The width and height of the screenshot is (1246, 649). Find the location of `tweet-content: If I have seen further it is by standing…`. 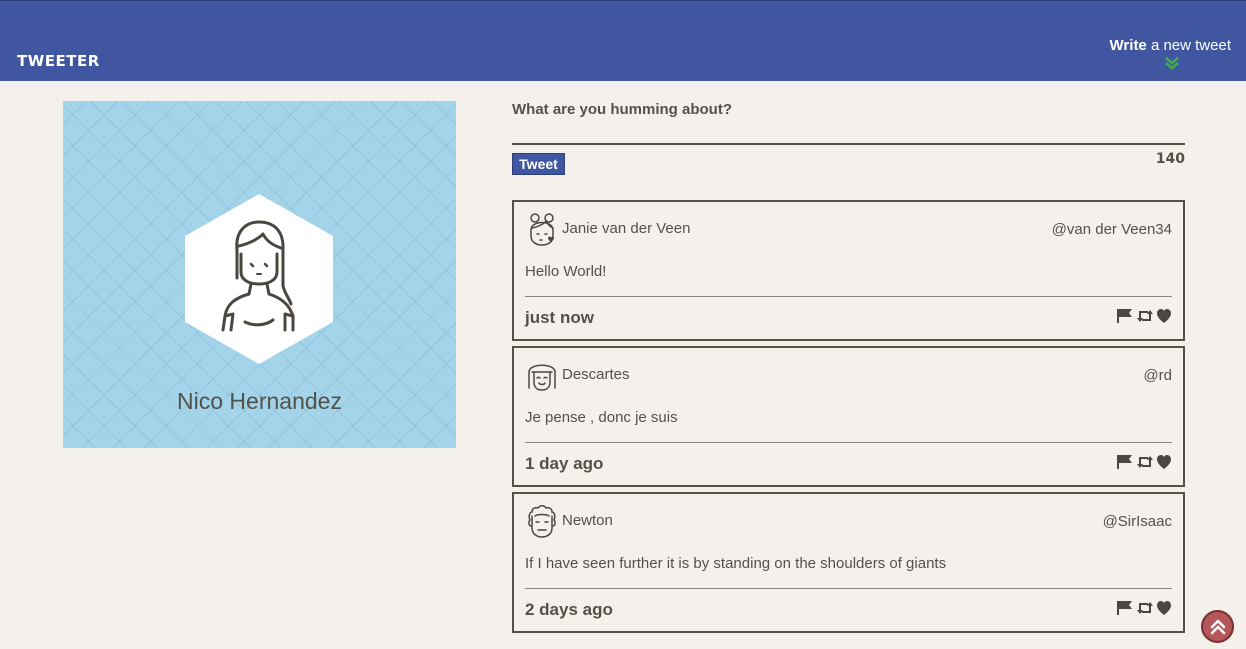

tweet-content: If I have seen further it is by standing… is located at coordinates (736, 563).